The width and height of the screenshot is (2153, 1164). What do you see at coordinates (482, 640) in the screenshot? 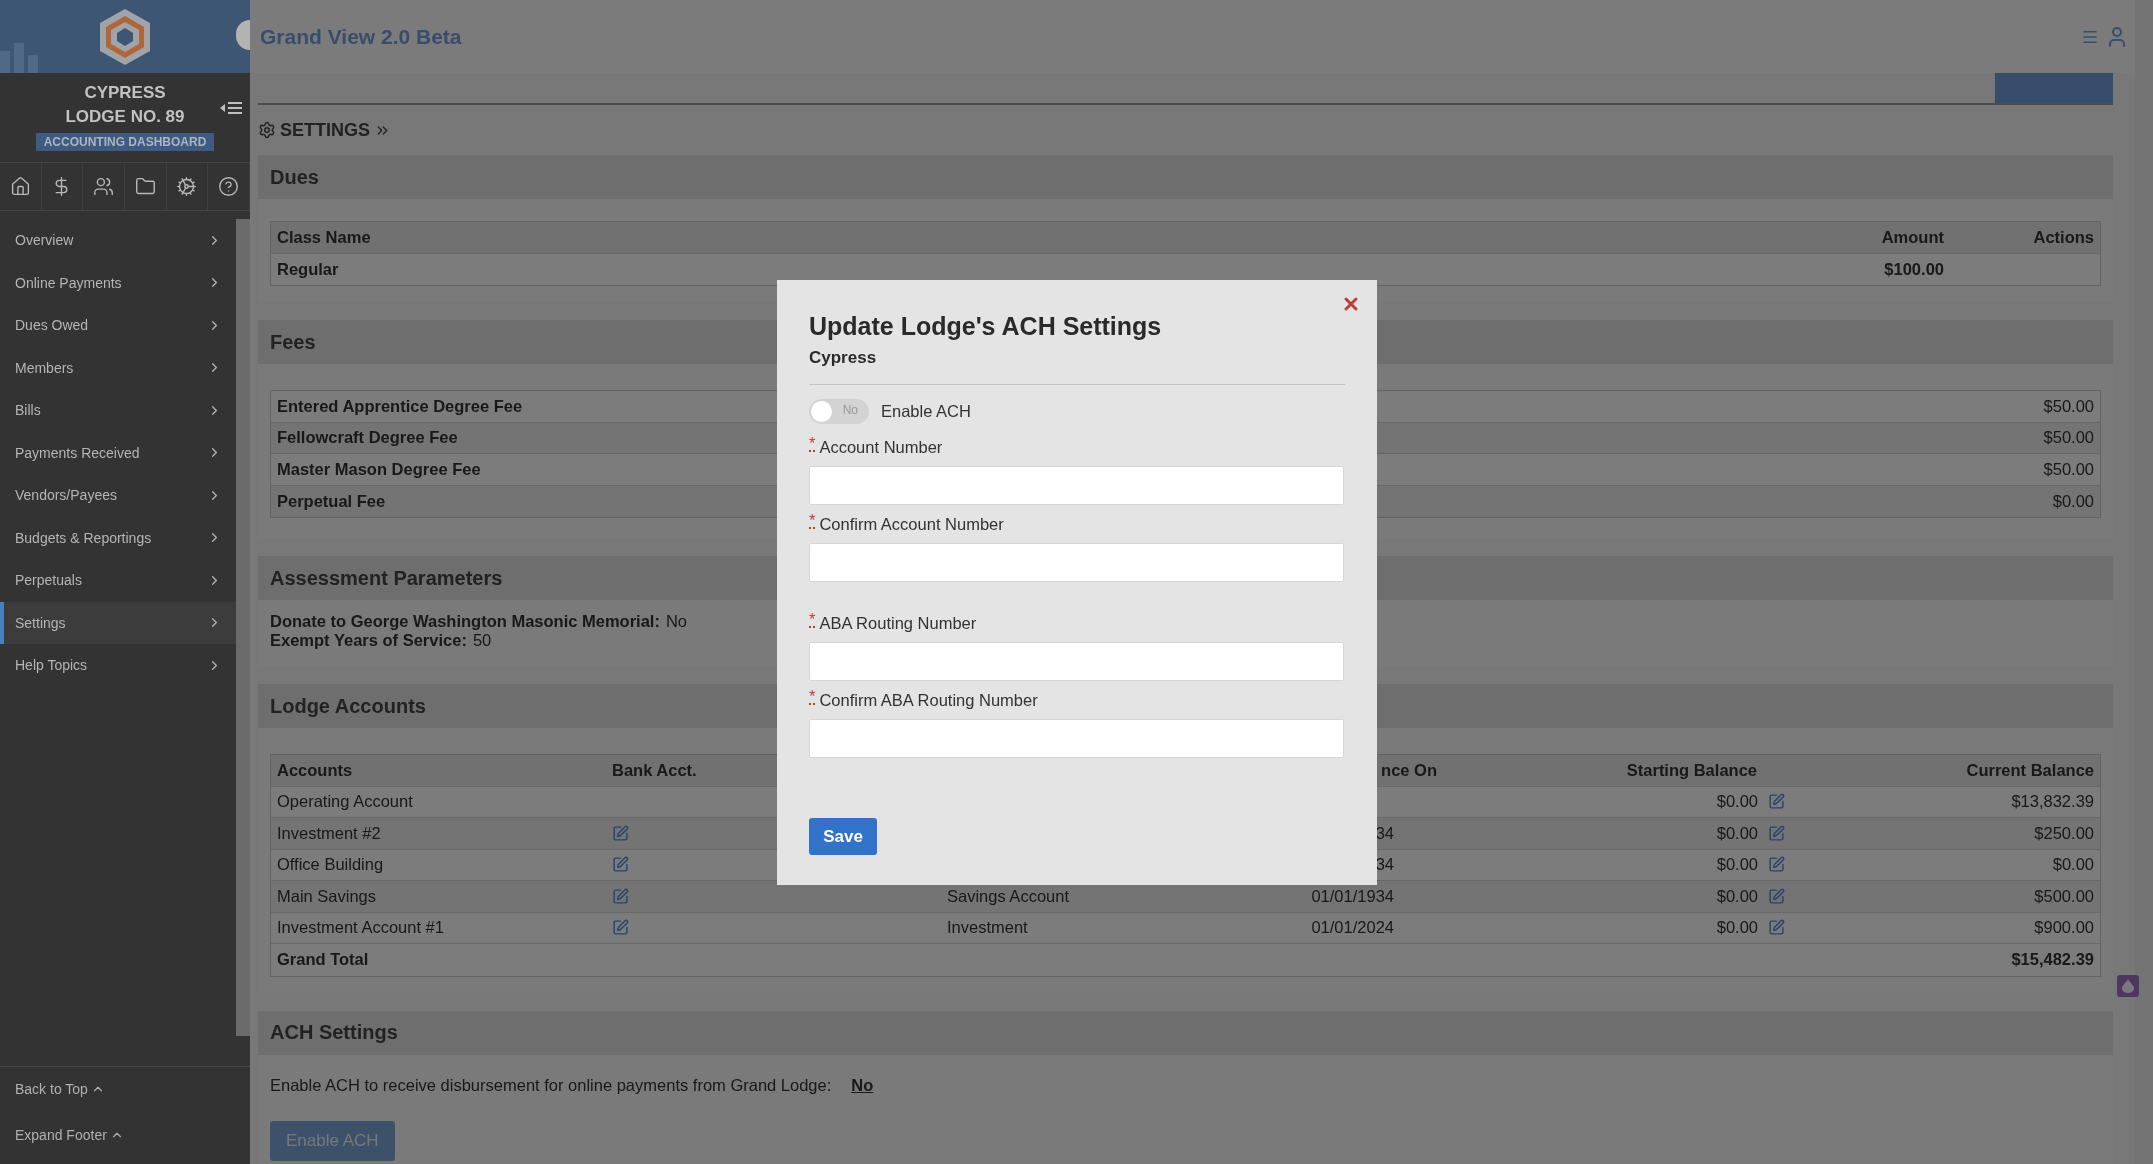
I see `field-value: 50` at bounding box center [482, 640].